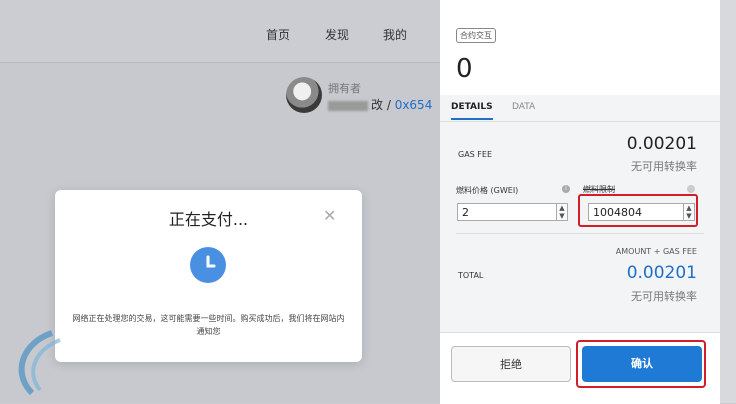  What do you see at coordinates (641, 364) in the screenshot?
I see `confirm-highlight-box` at bounding box center [641, 364].